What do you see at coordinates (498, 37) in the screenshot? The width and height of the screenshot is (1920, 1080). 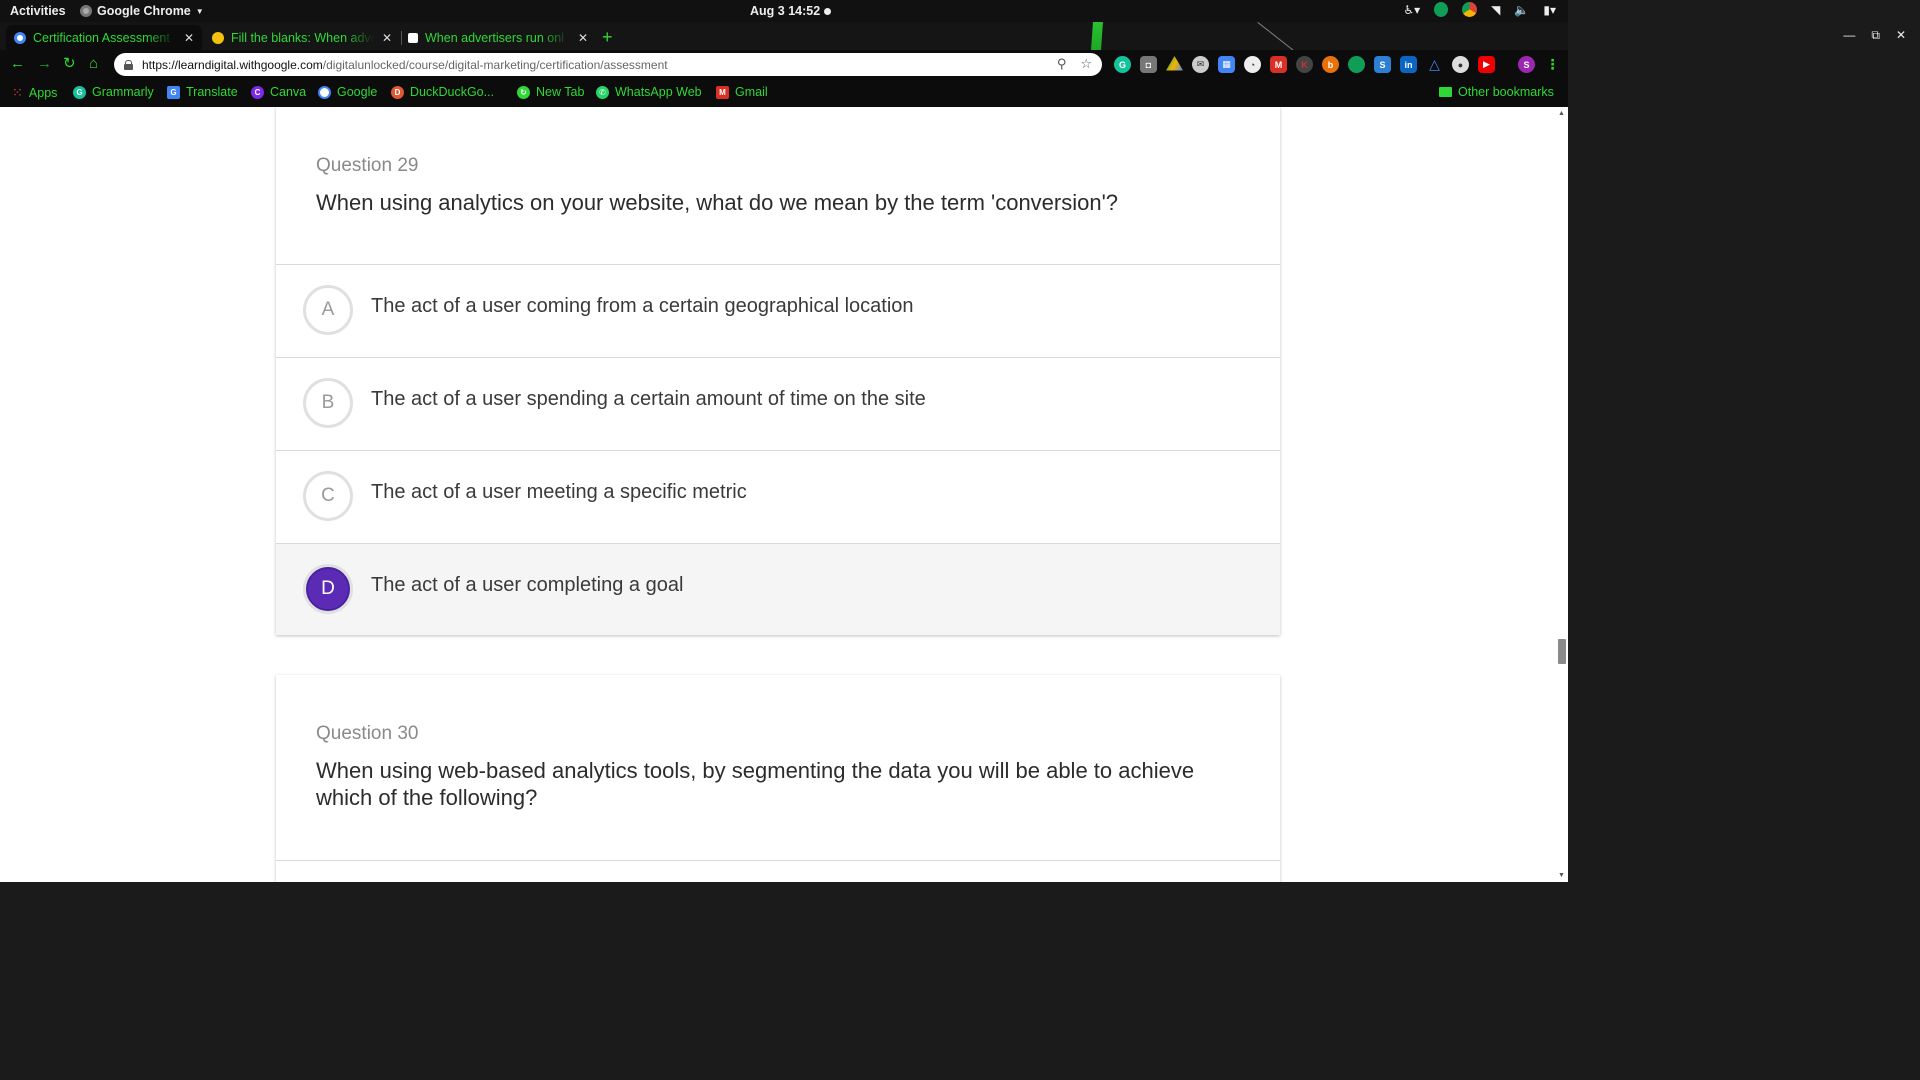 I see `tab-when-advertisers: When advertisers run onl ✕` at bounding box center [498, 37].